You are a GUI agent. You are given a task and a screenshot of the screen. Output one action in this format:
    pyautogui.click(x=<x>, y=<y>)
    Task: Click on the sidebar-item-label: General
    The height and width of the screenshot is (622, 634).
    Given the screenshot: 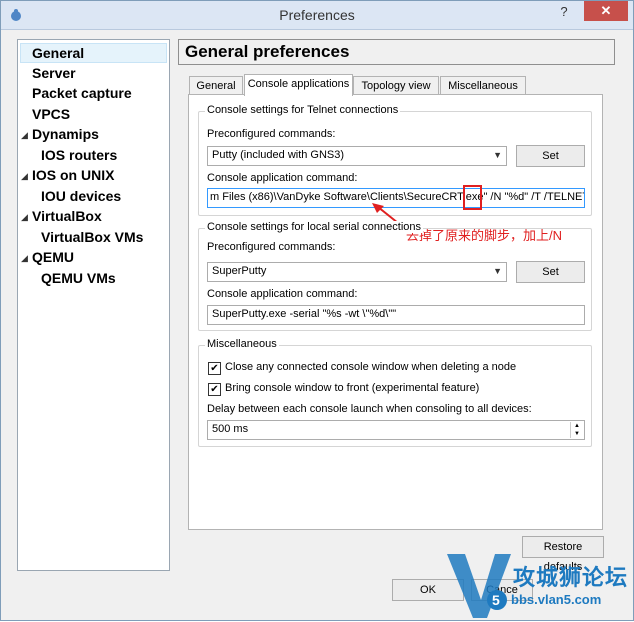 What is the action you would take?
    pyautogui.click(x=58, y=53)
    